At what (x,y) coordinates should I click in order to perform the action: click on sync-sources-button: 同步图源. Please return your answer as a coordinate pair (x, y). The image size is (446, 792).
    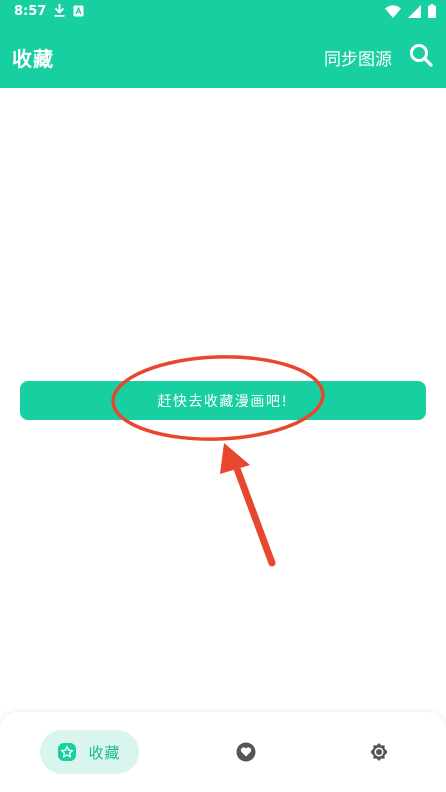
    Looking at the image, I should click on (358, 57).